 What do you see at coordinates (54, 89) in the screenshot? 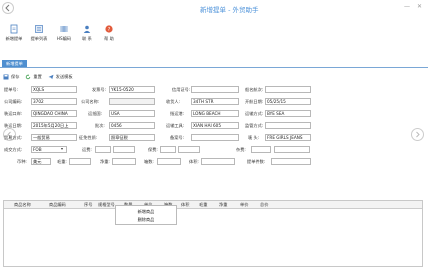
I see `bill-no-field: XQLS` at bounding box center [54, 89].